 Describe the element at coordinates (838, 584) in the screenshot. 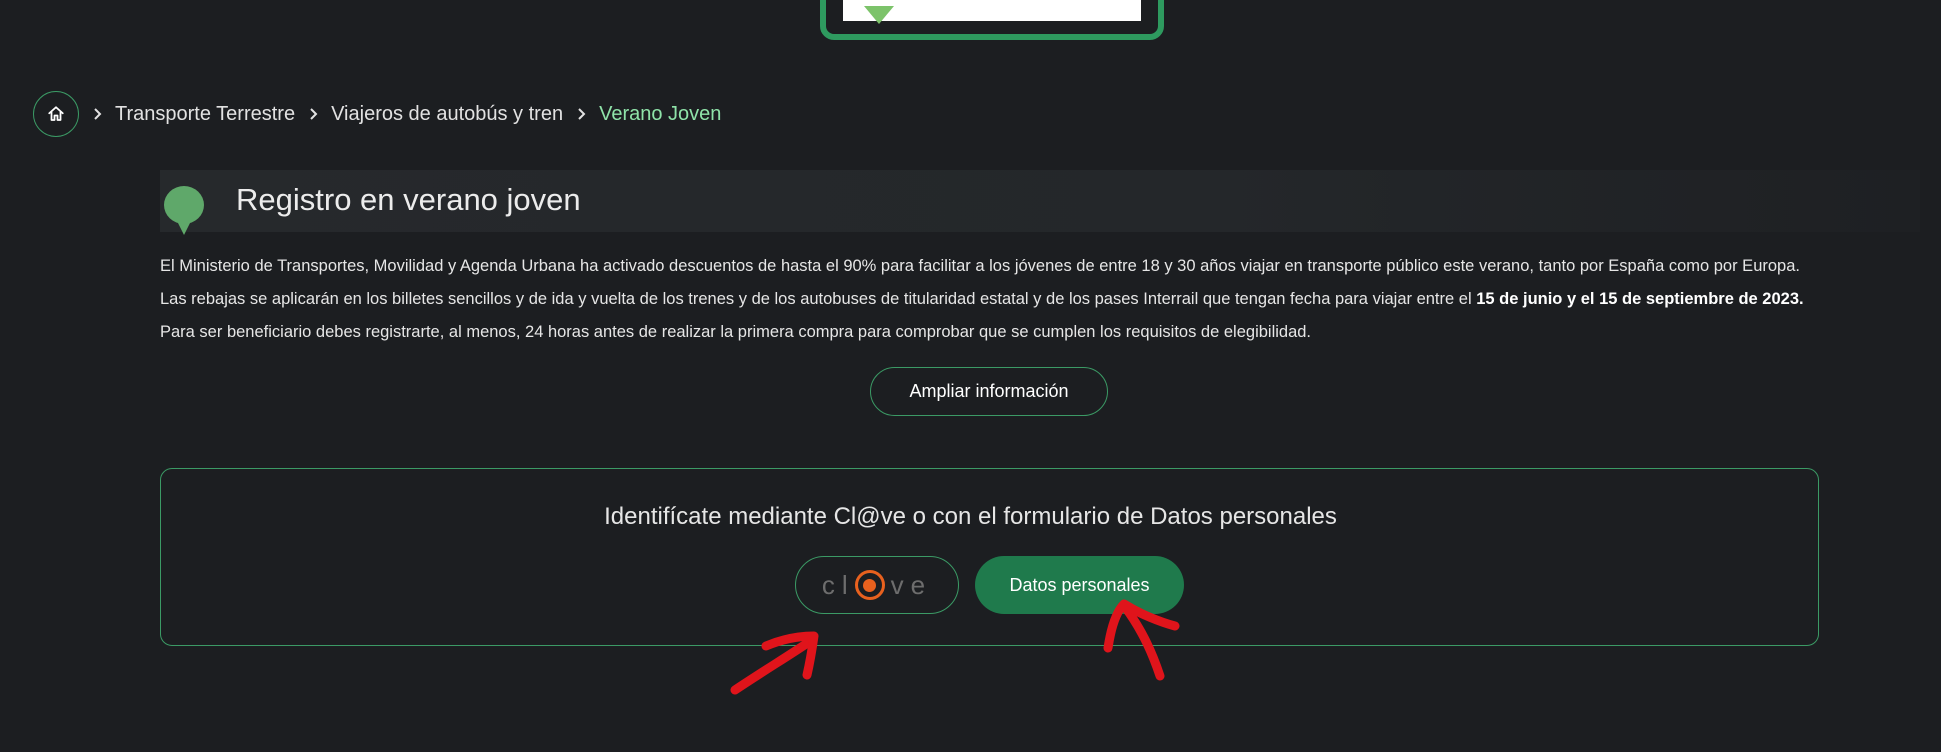

I see `clave-logo-text-left: cl` at that location.